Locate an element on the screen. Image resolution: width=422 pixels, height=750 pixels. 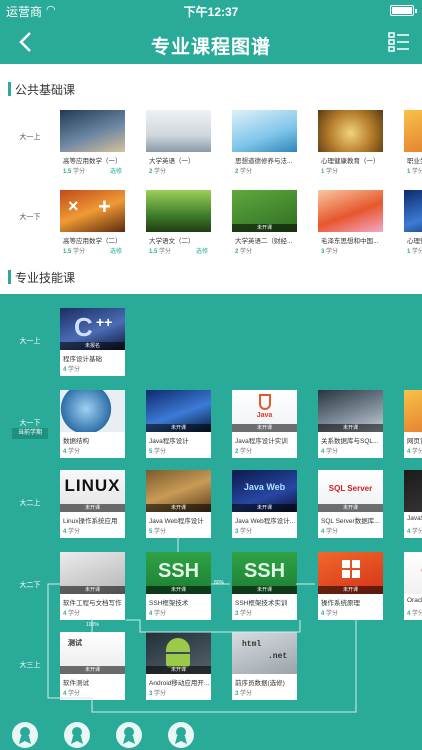
course-card: SQL Server 未开课 SQL Server数据库... 4 学分 is located at coordinates (350, 504).